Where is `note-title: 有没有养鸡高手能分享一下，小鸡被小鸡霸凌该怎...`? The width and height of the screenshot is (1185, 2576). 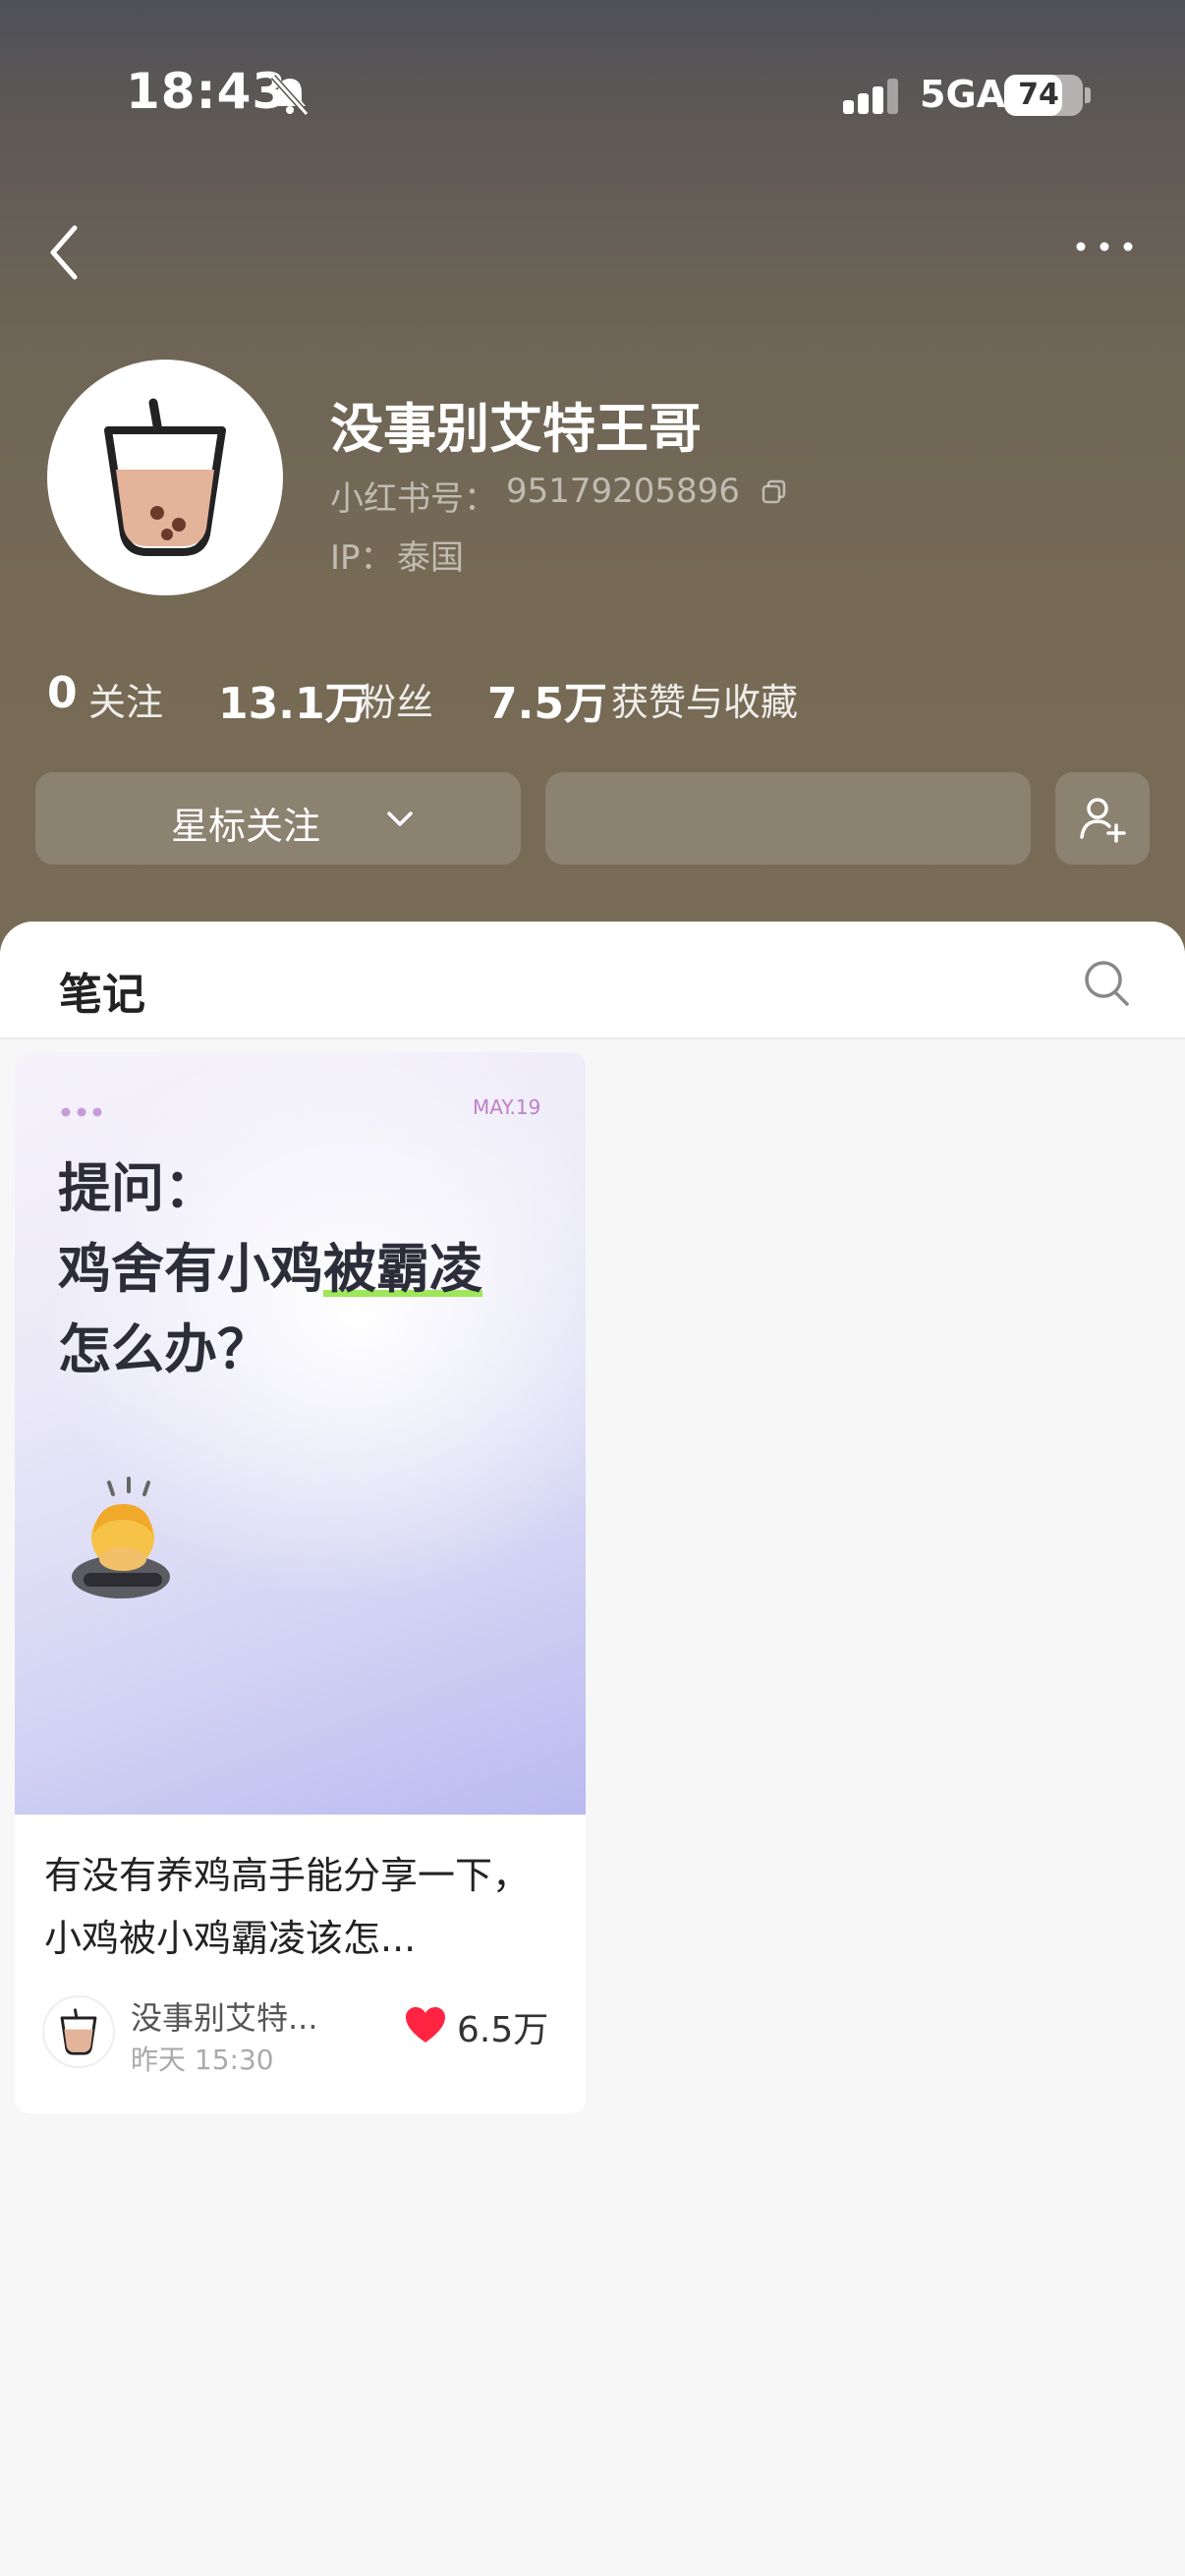
note-title: 有没有养鸡高手能分享一下，小鸡被小鸡霸凌该怎... is located at coordinates (299, 1907).